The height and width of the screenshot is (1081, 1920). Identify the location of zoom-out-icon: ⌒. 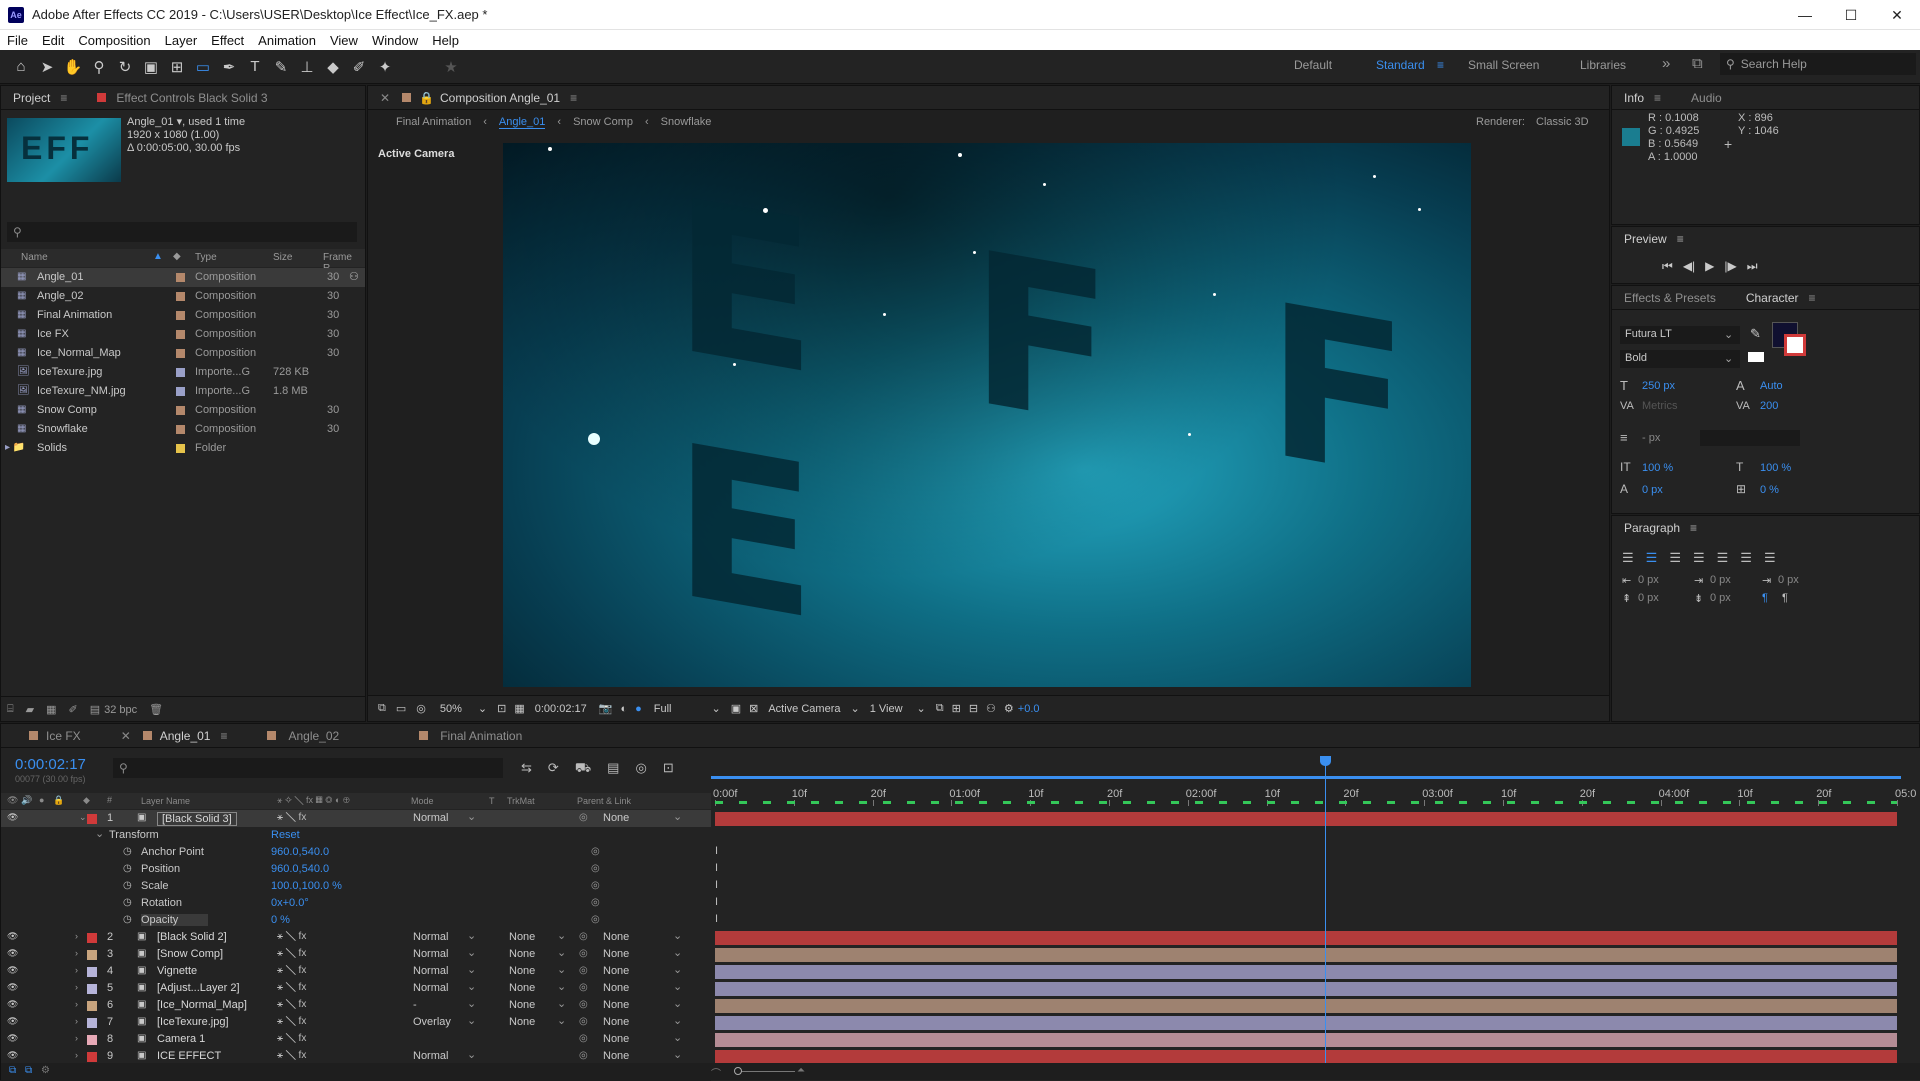
(716, 1072).